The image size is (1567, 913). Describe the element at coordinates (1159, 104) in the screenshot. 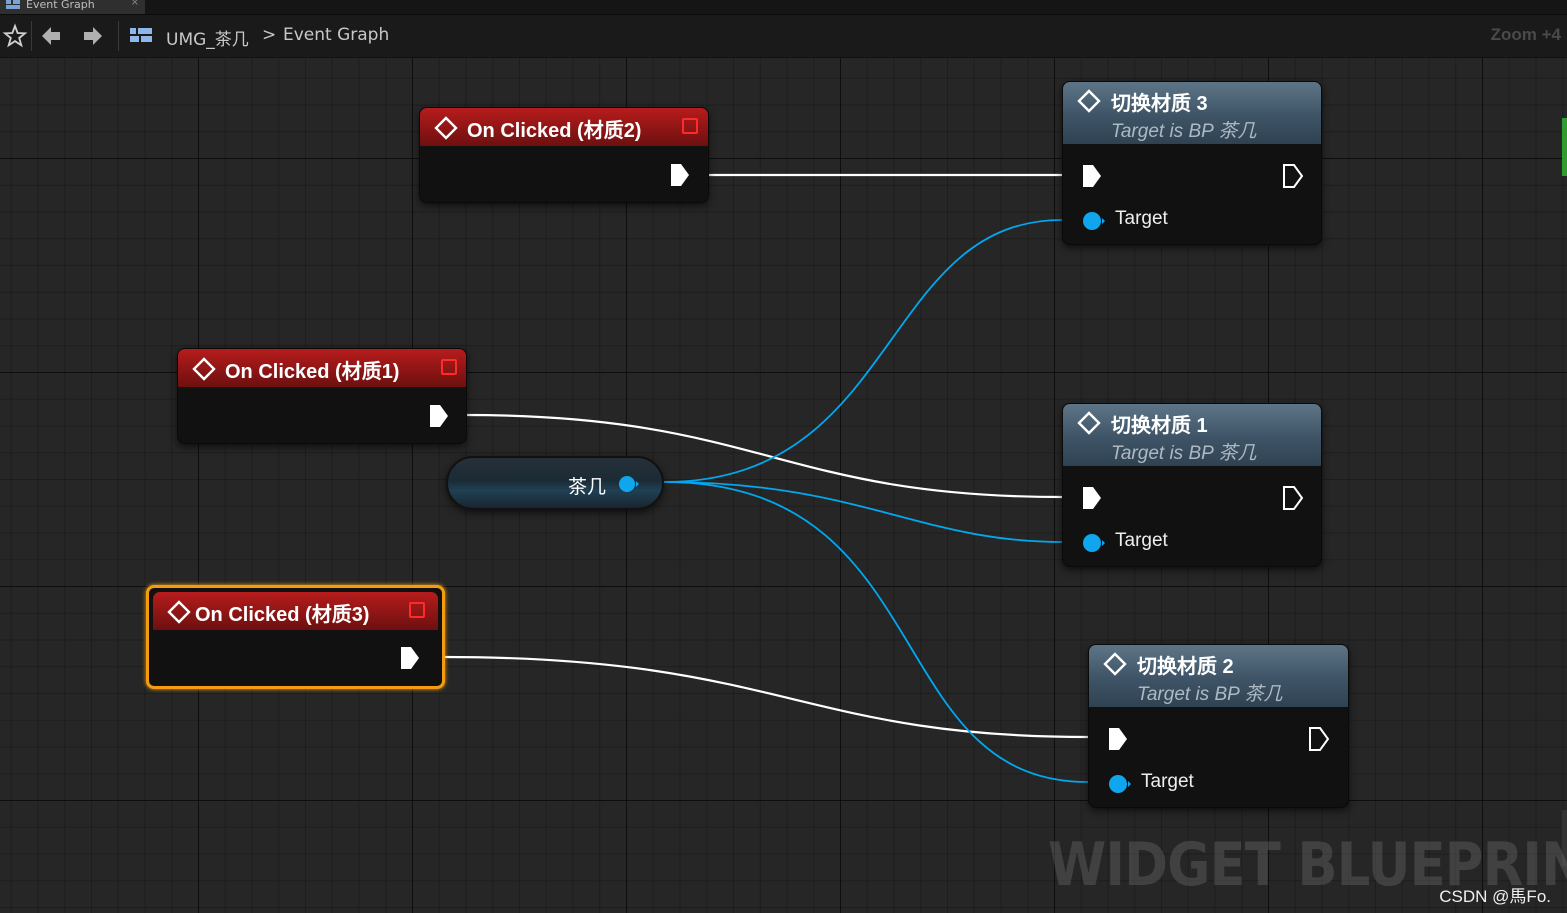

I see `node-title: 切换材质 3` at that location.